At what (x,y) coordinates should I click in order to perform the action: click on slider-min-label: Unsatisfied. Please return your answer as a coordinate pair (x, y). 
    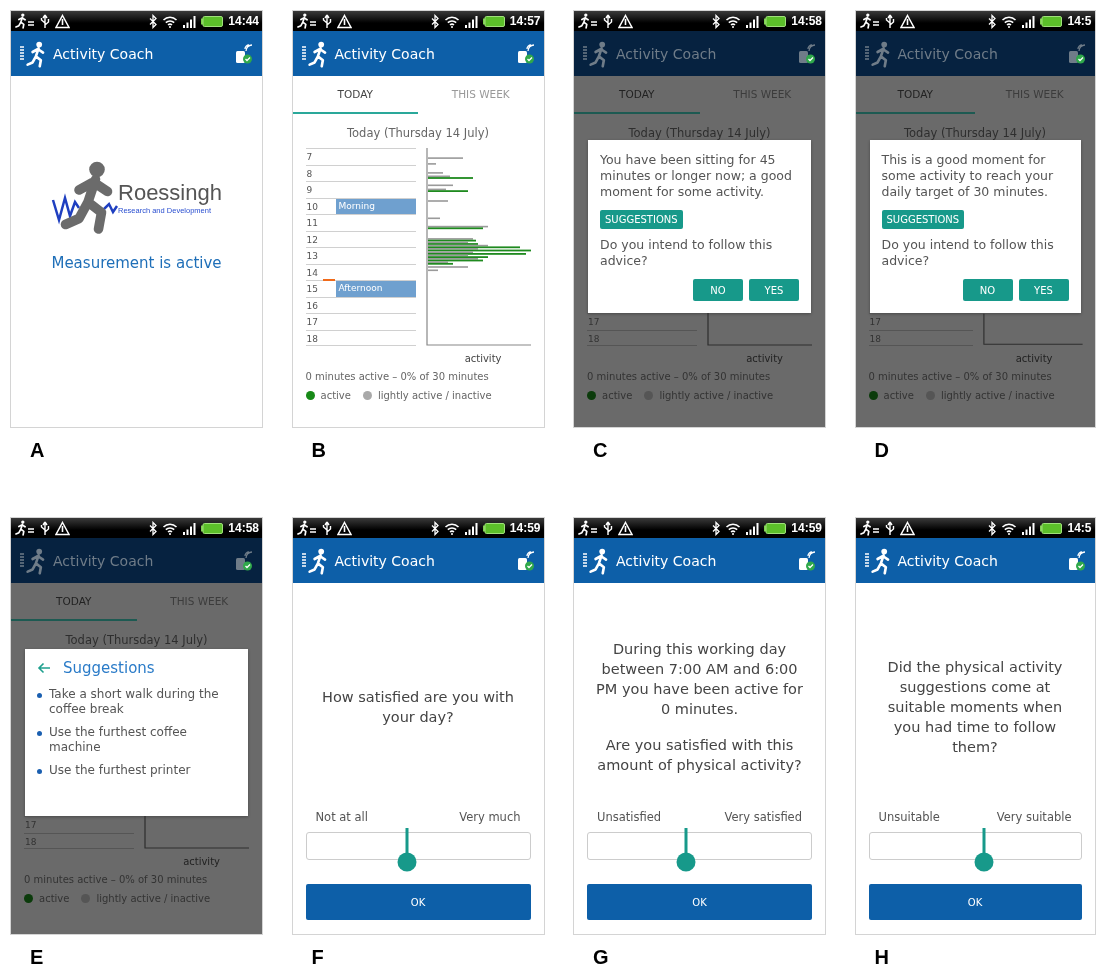
    Looking at the image, I should click on (629, 817).